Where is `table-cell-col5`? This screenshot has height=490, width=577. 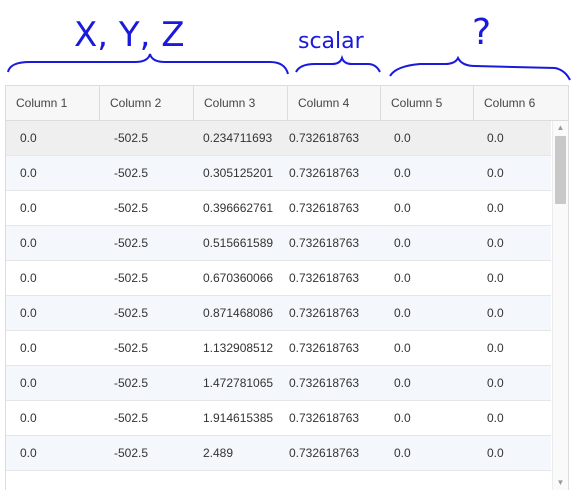
table-cell-col5 is located at coordinates (426, 480).